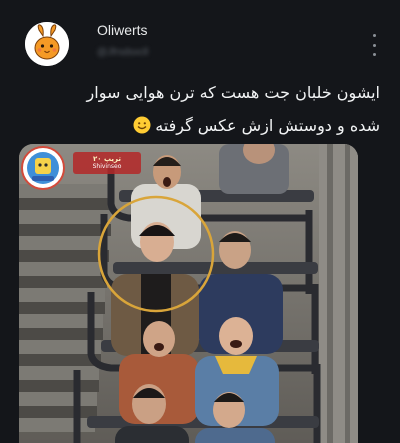 Image resolution: width=400 pixels, height=443 pixels. Describe the element at coordinates (106, 159) in the screenshot. I see `channel-watermark-title: تریپ ۲۰` at that location.